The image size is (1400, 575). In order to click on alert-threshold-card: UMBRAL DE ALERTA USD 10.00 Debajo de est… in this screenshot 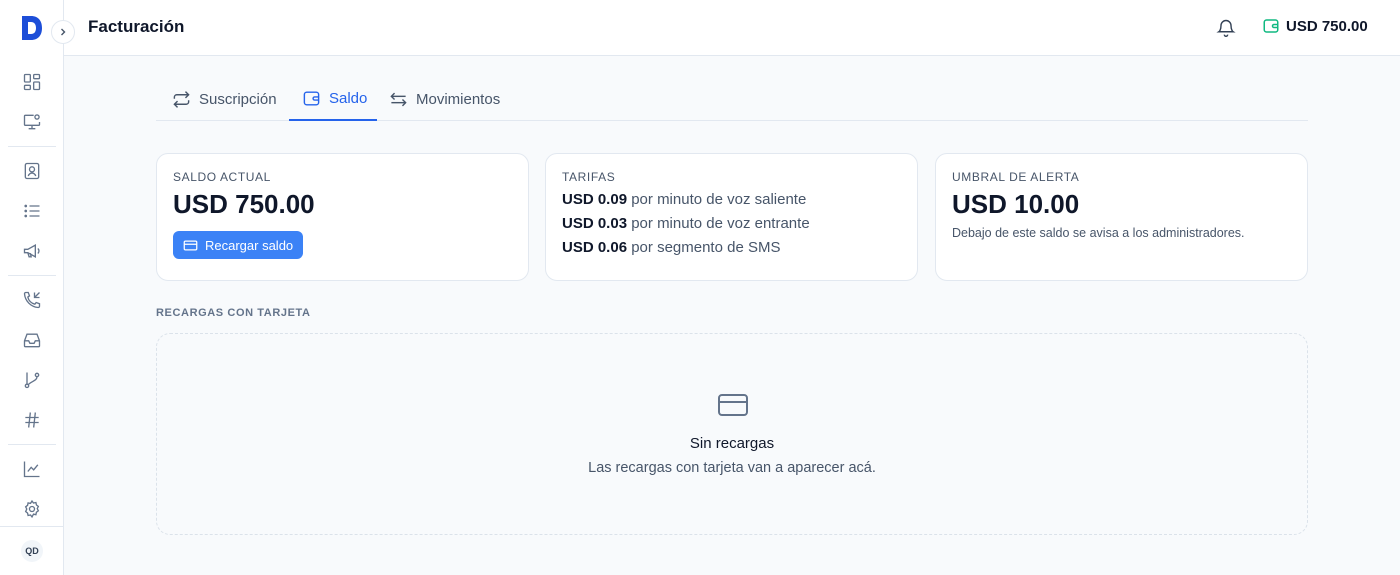, I will do `click(1121, 217)`.